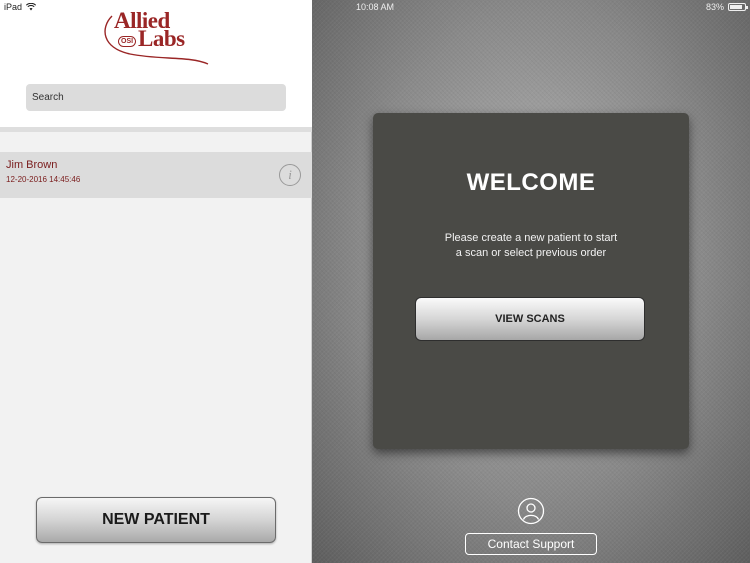 Image resolution: width=750 pixels, height=563 pixels. I want to click on header-divider, so click(156, 129).